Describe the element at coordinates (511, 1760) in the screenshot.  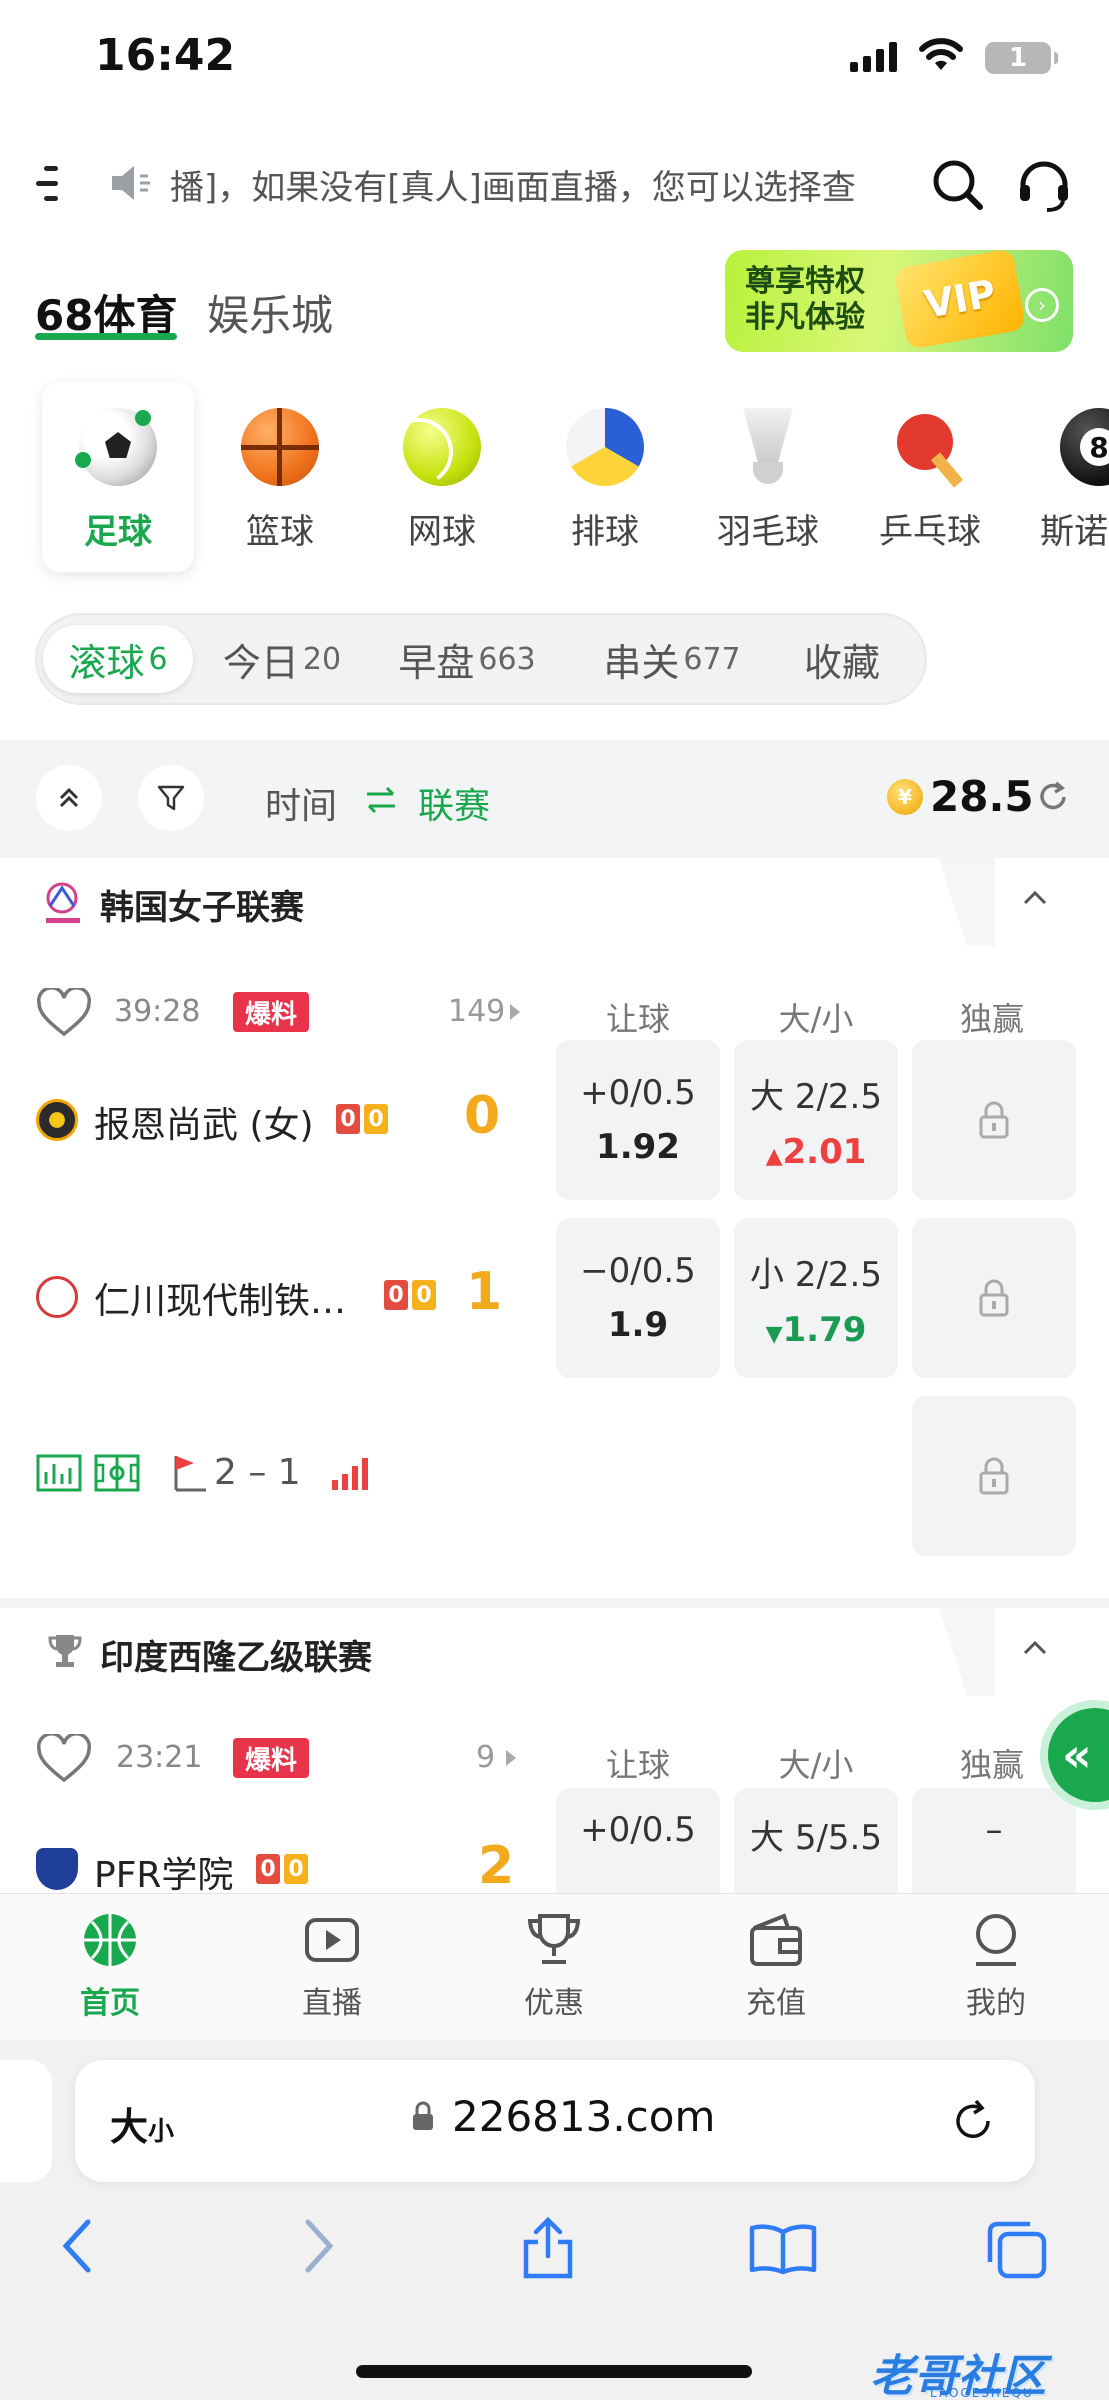
I see `play-right-icon` at that location.